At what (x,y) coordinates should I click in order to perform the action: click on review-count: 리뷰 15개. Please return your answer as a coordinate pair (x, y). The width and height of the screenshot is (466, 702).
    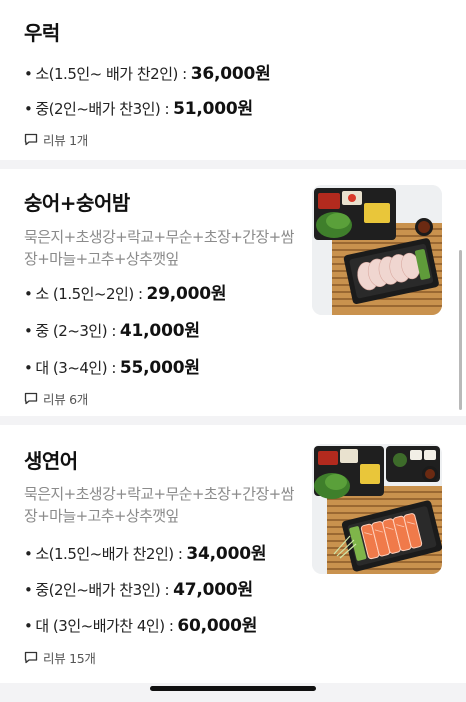
    Looking at the image, I should click on (69, 658).